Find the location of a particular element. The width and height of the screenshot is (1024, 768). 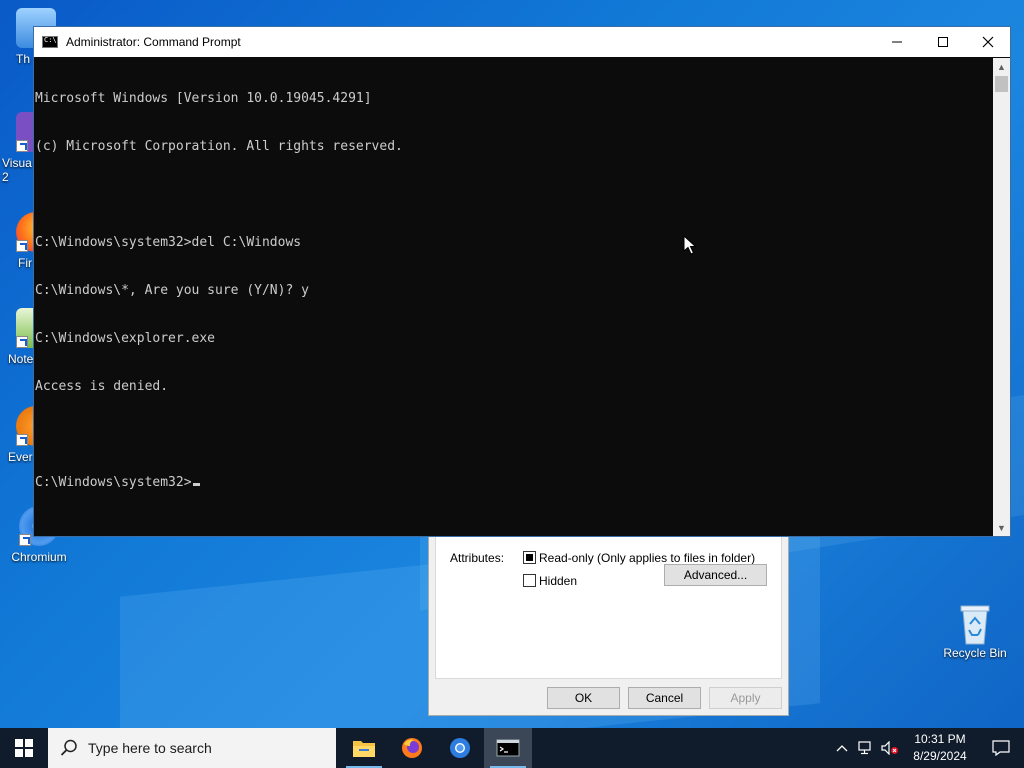

command-prompt-icon is located at coordinates (508, 748).